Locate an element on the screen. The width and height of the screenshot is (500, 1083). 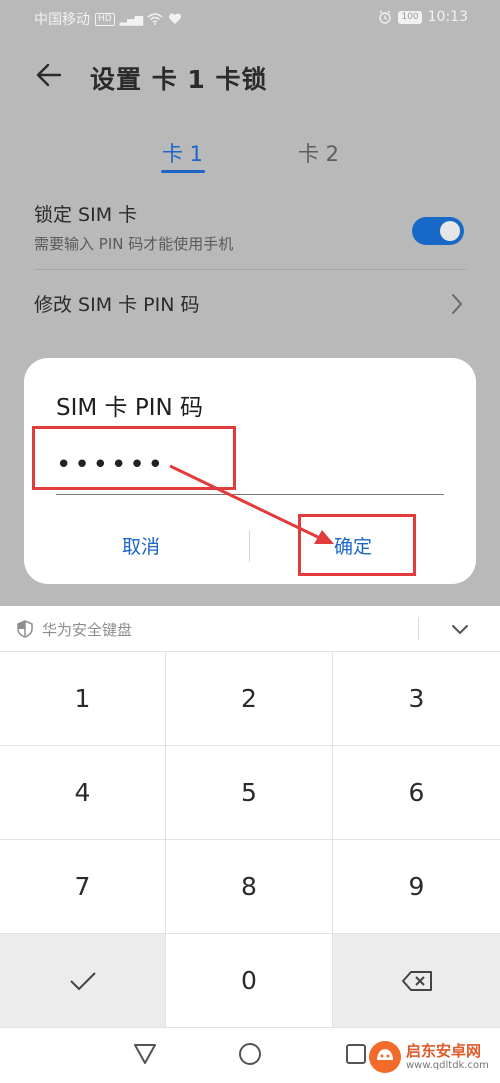
key-1: 1 is located at coordinates (83, 699).